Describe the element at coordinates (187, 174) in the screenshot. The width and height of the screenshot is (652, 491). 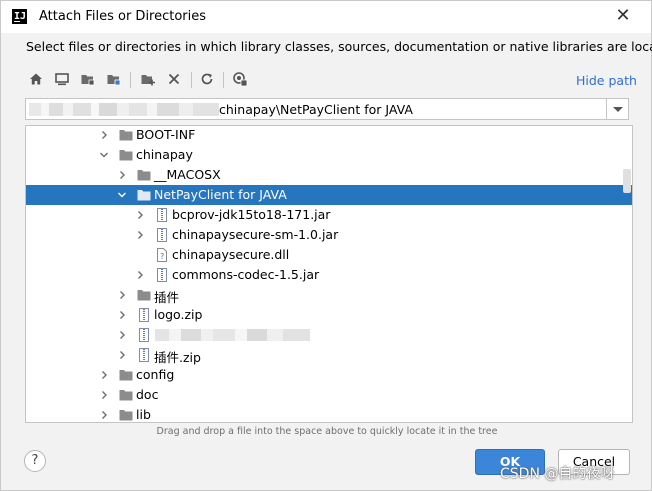
I see `tree-item-label: __MACOSX` at that location.